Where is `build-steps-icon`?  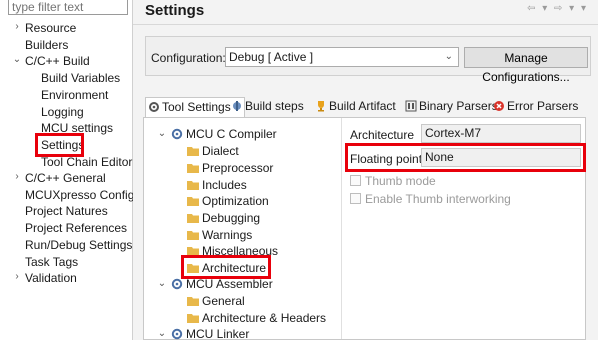 build-steps-icon is located at coordinates (237, 106).